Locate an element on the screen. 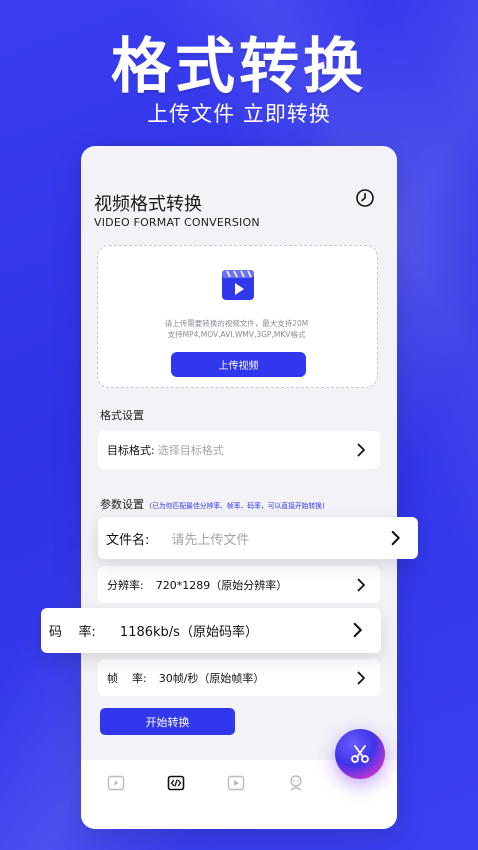 The image size is (478, 850). target-format-row: 目标格式: 选择目标格式 is located at coordinates (239, 450).